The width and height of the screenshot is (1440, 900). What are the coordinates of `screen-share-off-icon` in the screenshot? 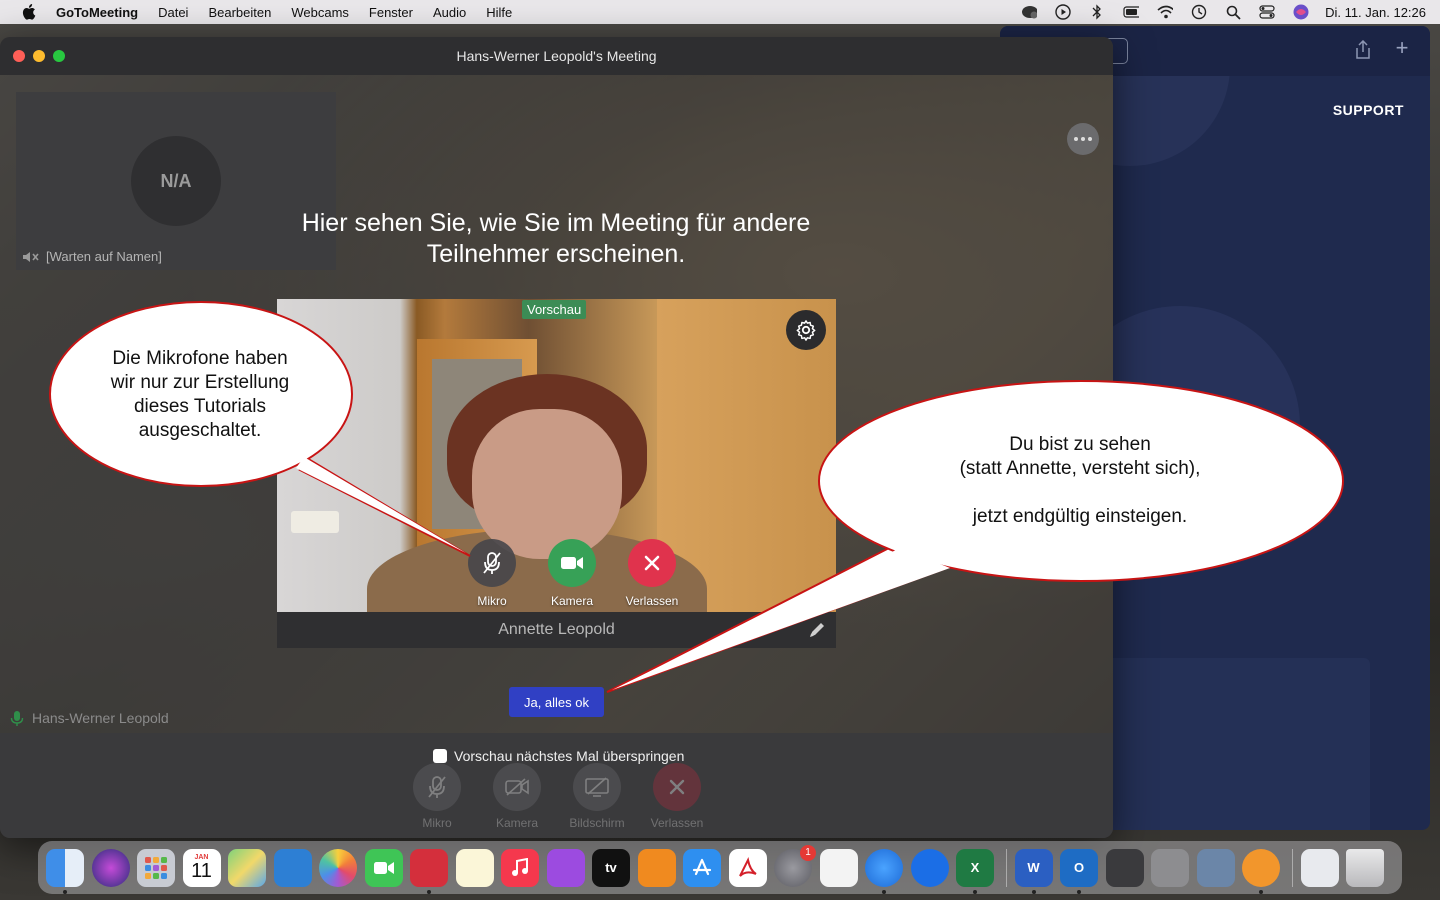 It's located at (597, 787).